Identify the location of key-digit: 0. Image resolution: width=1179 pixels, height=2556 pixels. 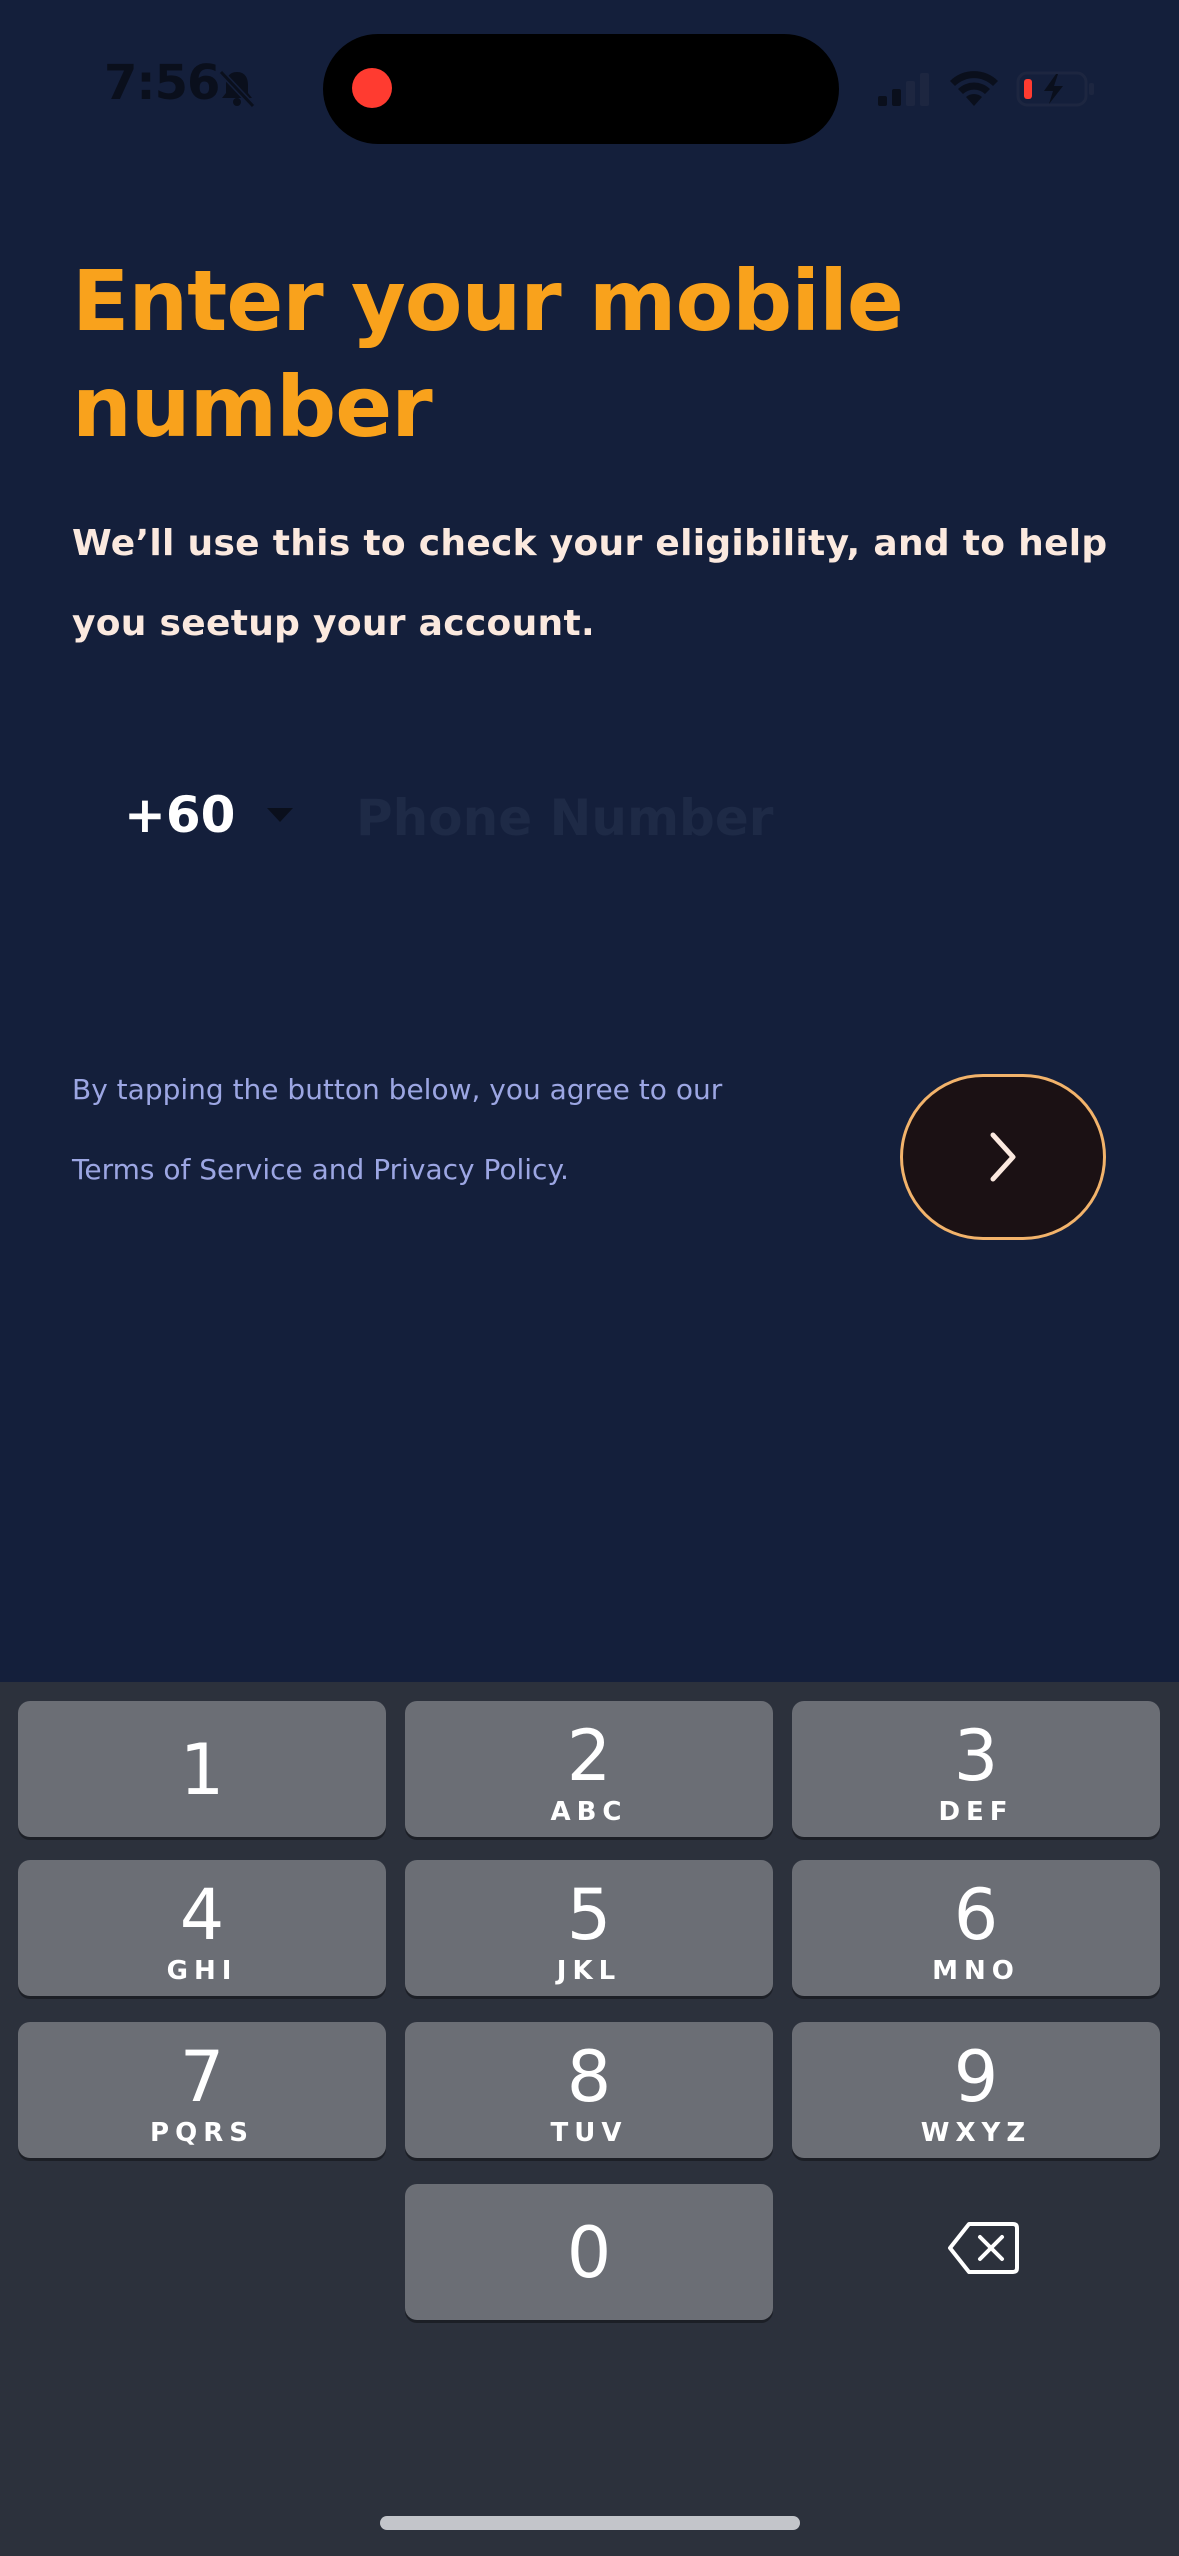
(589, 2253).